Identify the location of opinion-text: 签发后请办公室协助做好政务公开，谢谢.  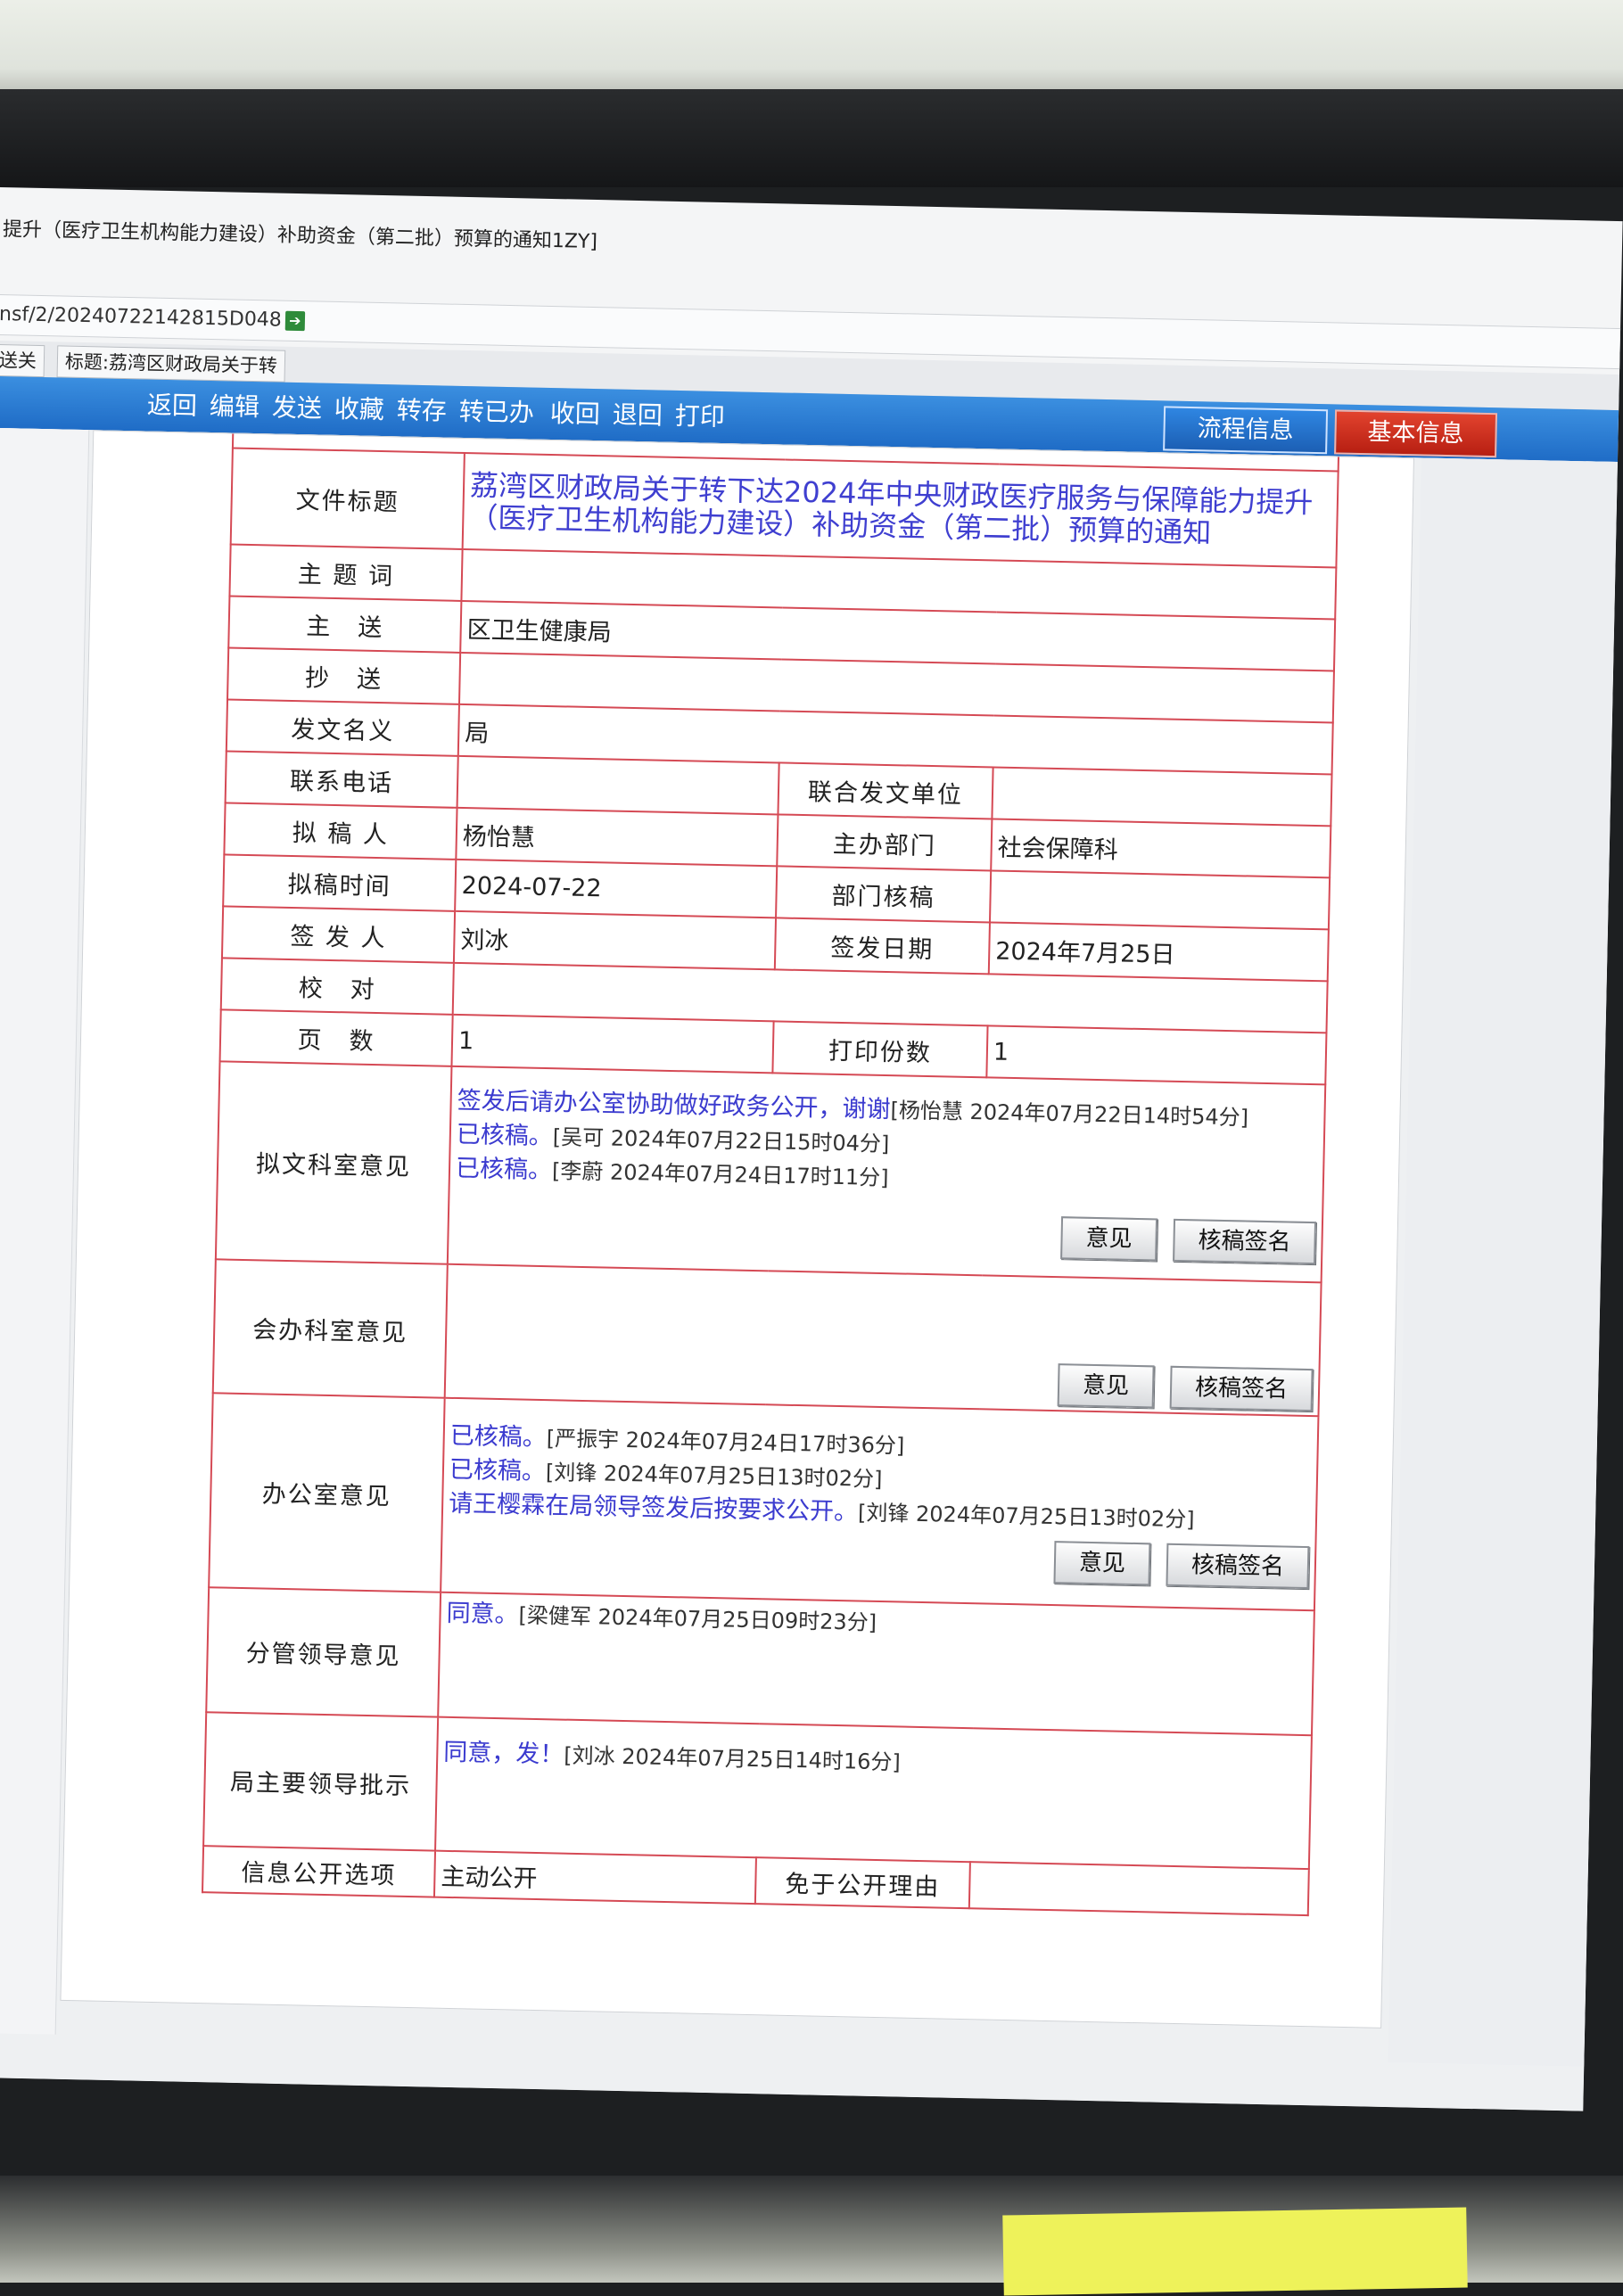
(674, 1105).